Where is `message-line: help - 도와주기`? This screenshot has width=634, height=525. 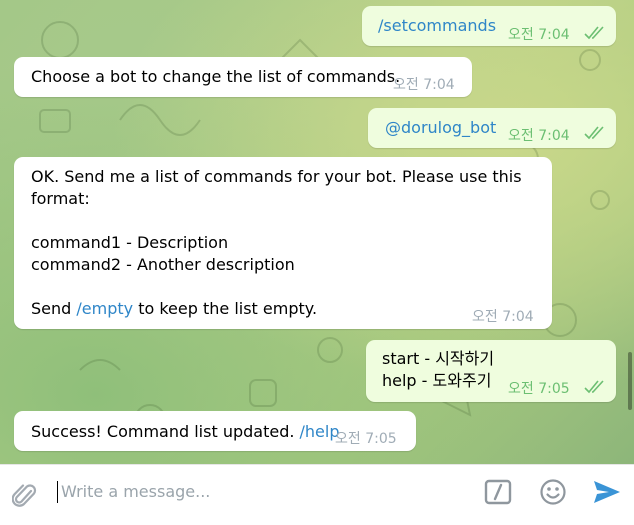
message-line: help - 도와주기 is located at coordinates (436, 381).